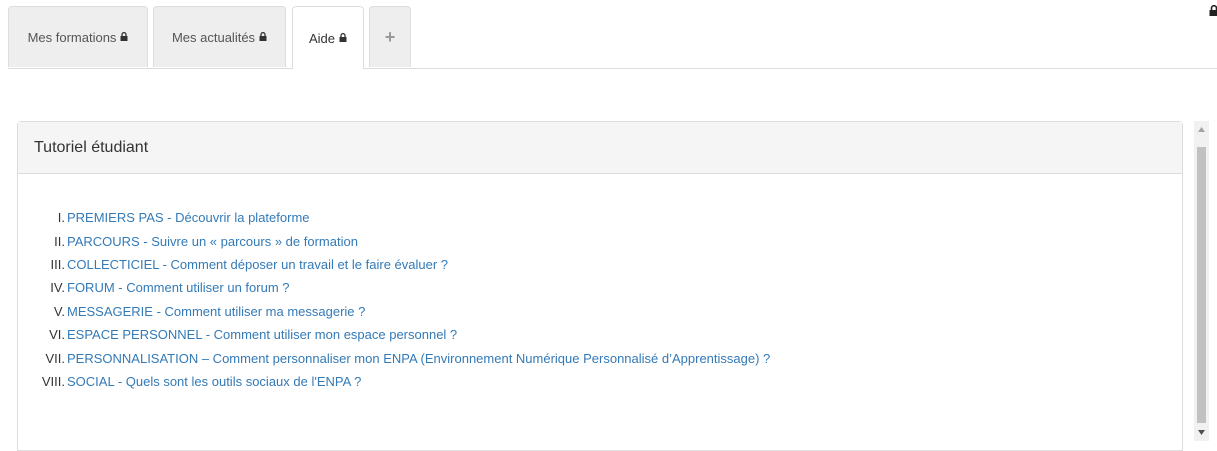 The image size is (1217, 451). Describe the element at coordinates (42, 264) in the screenshot. I see `item-number: III.` at that location.